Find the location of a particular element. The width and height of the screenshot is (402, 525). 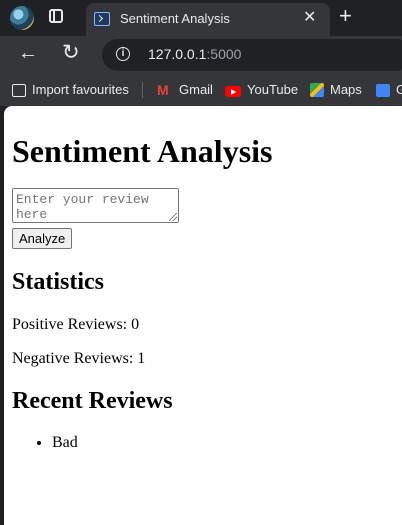

url-host: 127.0.0.1 is located at coordinates (177, 54).